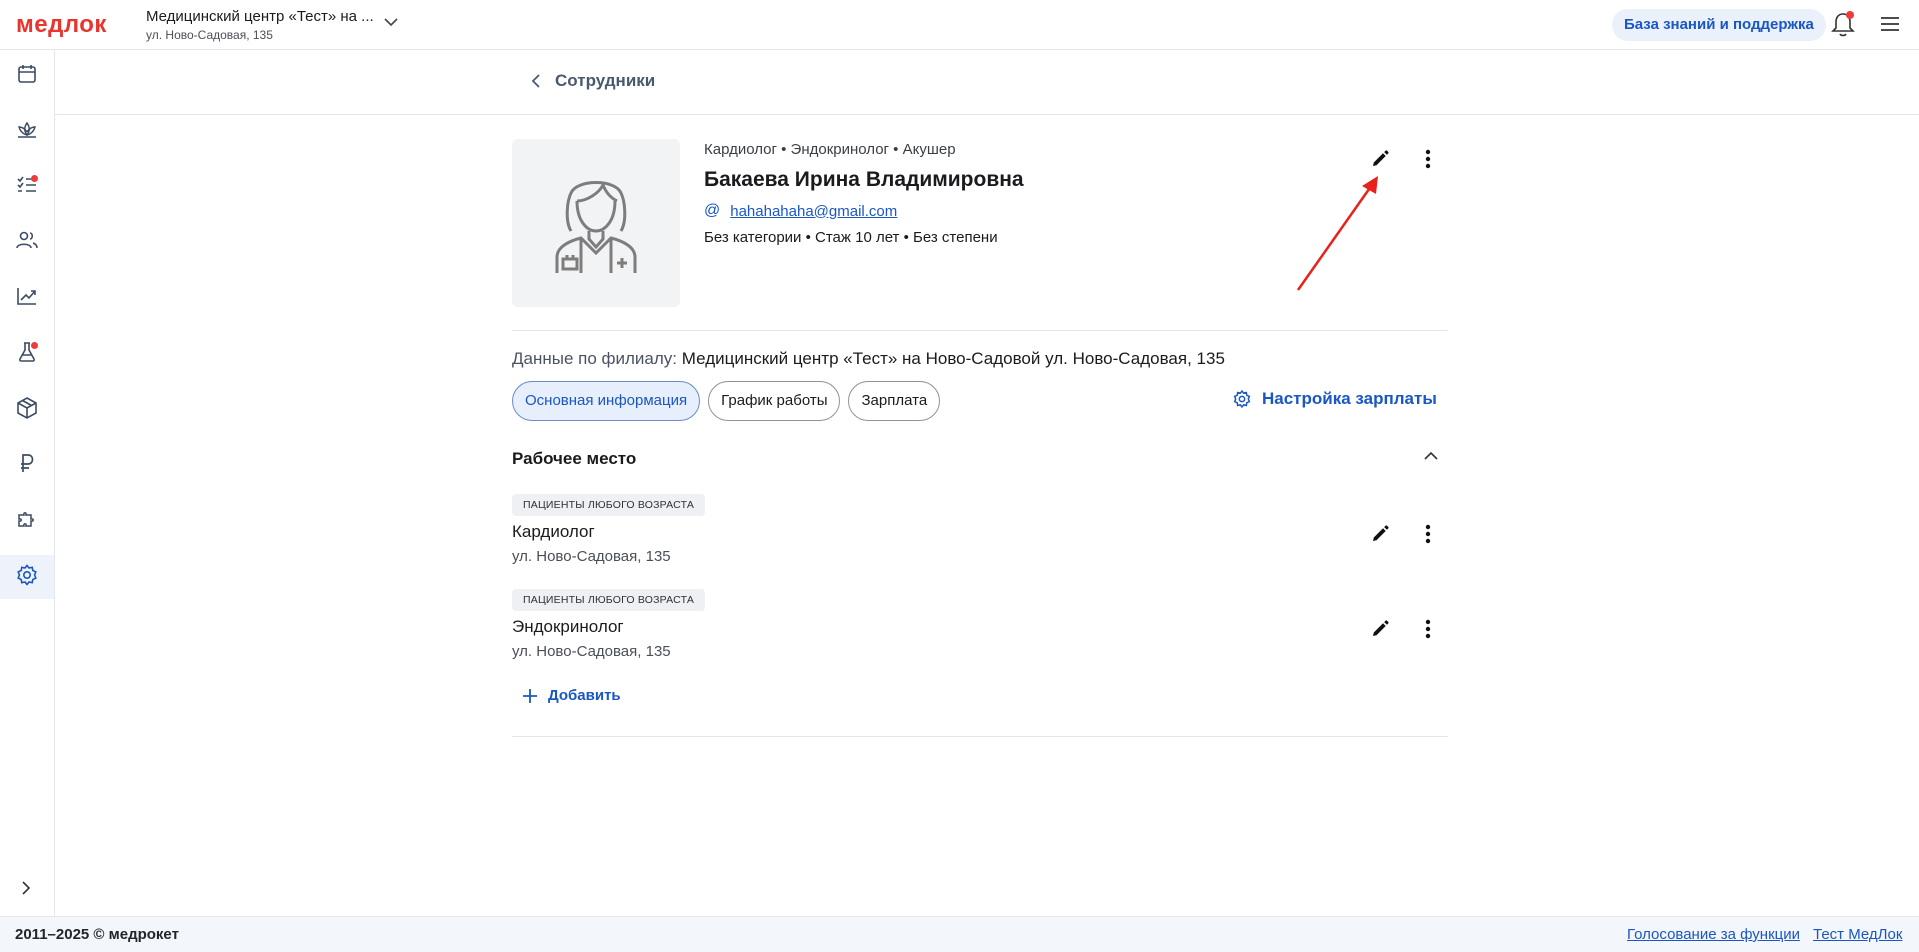 The height and width of the screenshot is (952, 1919). Describe the element at coordinates (712, 210) in the screenshot. I see `at-icon: @` at that location.